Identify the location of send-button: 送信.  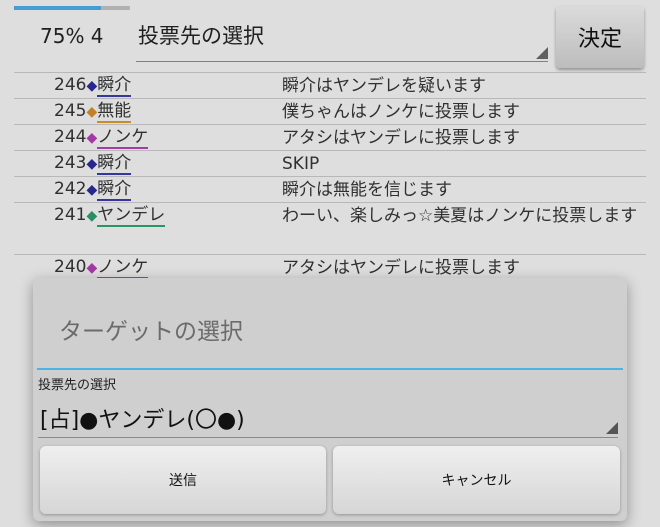
(183, 480).